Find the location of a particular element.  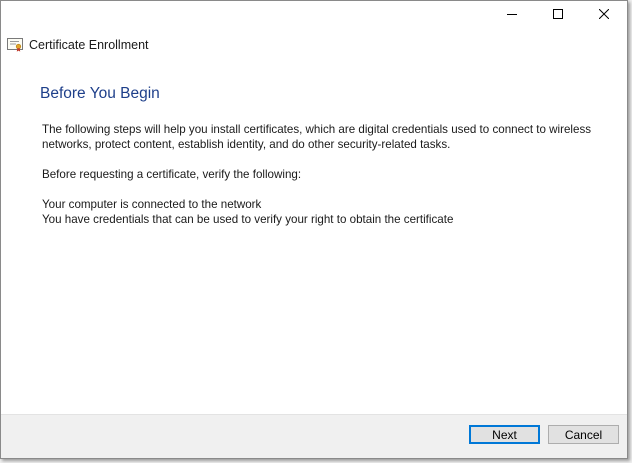

maximize-icon is located at coordinates (558, 14).